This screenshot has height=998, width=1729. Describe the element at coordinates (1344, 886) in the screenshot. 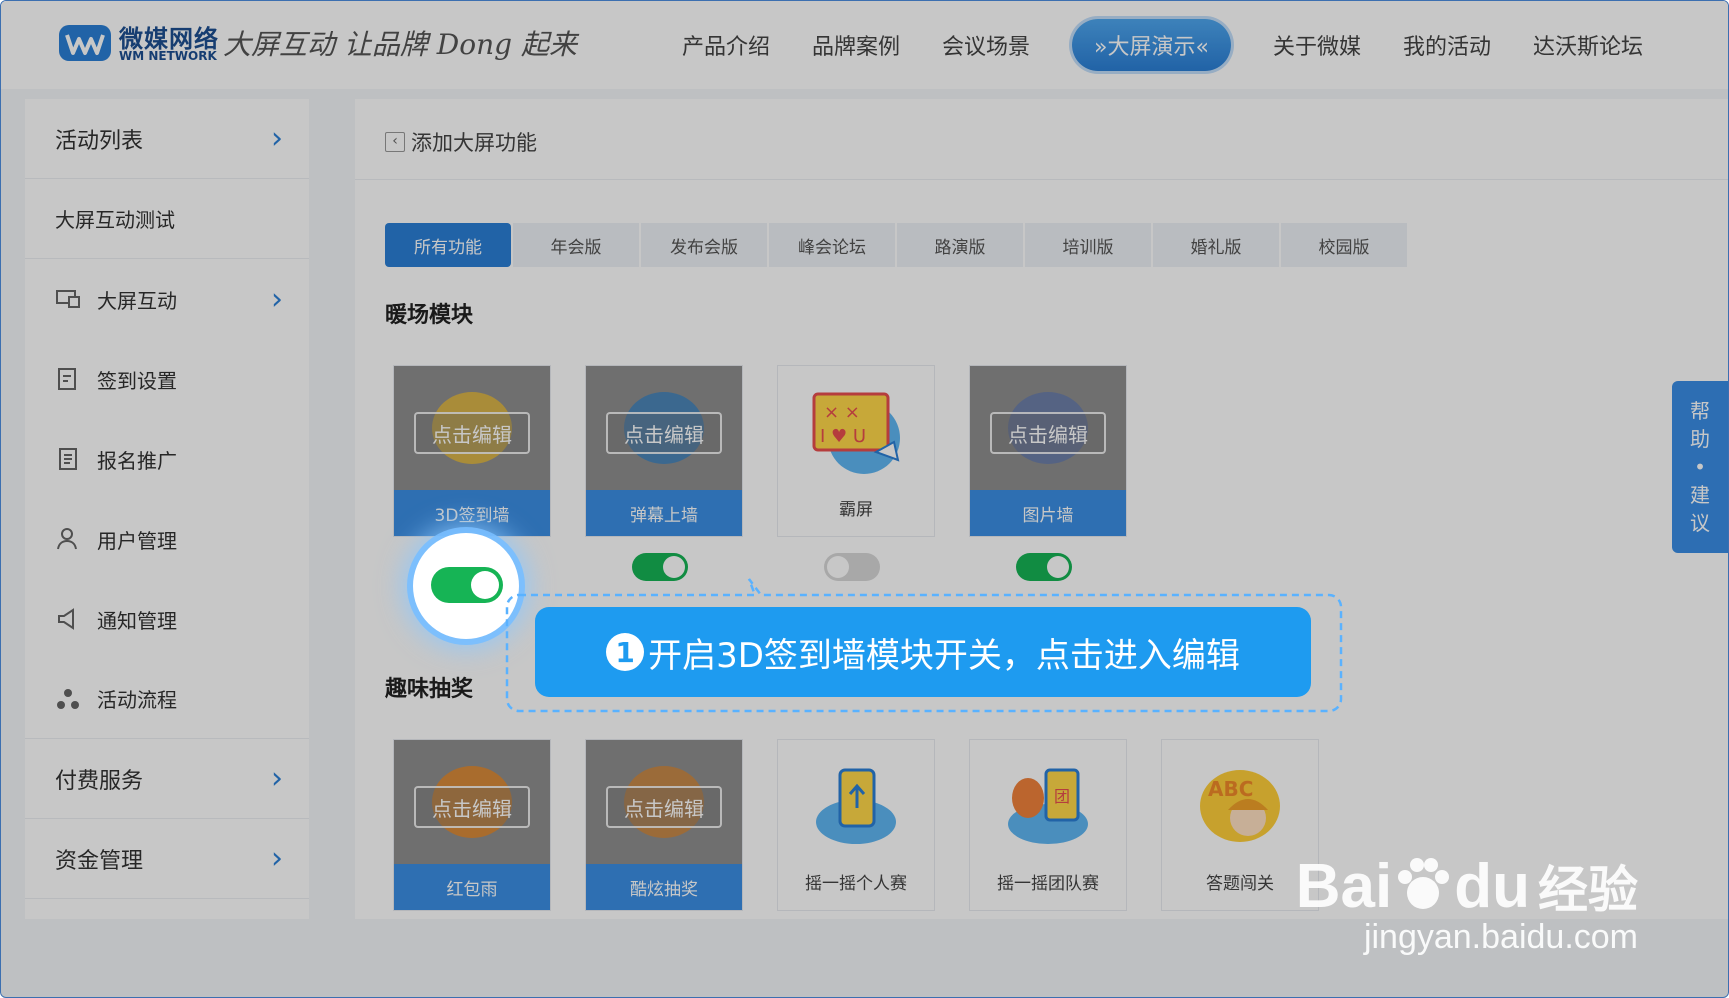

I see `watermark-brand: Bai` at that location.